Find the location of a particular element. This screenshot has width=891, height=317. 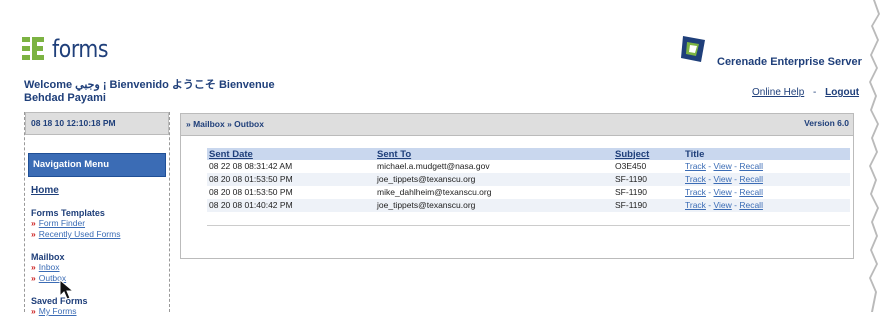

nav-link-my-forms: My Forms is located at coordinates (58, 311).